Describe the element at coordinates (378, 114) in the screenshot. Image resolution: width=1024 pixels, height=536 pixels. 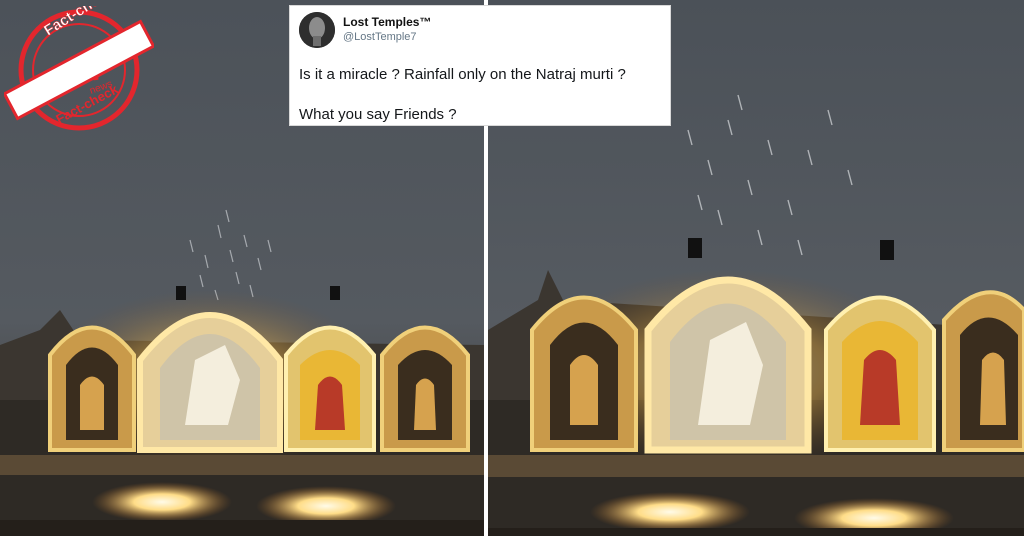
I see `tweet-text-line-2: What you say Friends ?` at that location.